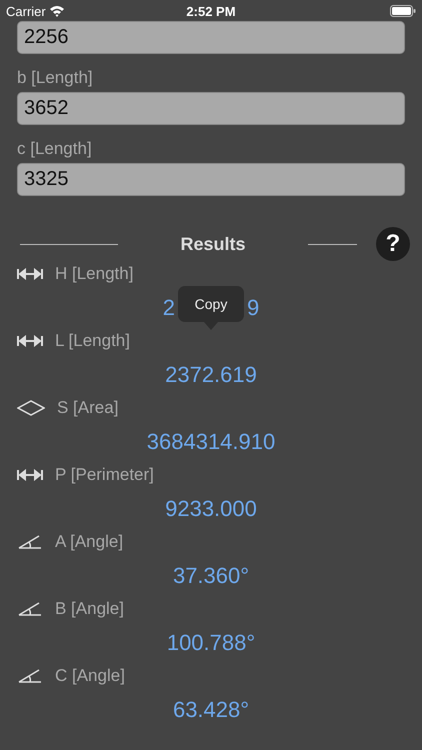  What do you see at coordinates (94, 274) in the screenshot?
I see `result-label: H [Length]` at bounding box center [94, 274].